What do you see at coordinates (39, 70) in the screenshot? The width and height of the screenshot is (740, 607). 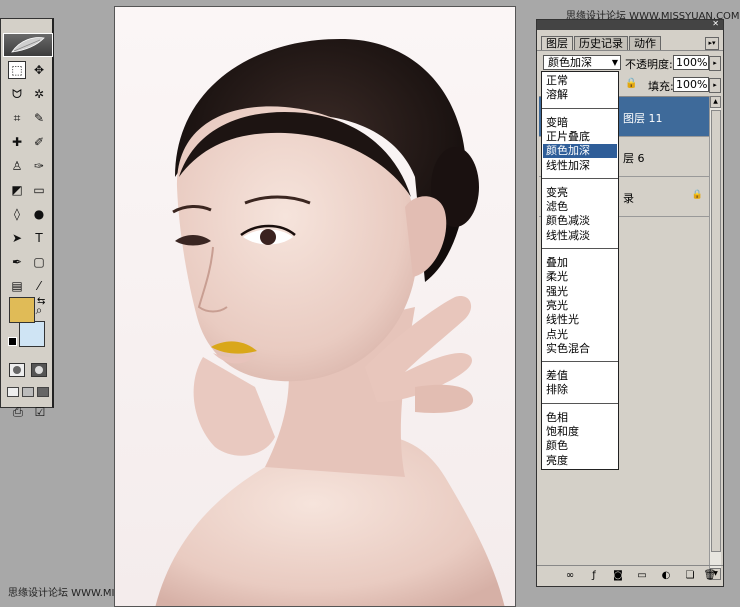 I see `move-tool-icon: ✥` at bounding box center [39, 70].